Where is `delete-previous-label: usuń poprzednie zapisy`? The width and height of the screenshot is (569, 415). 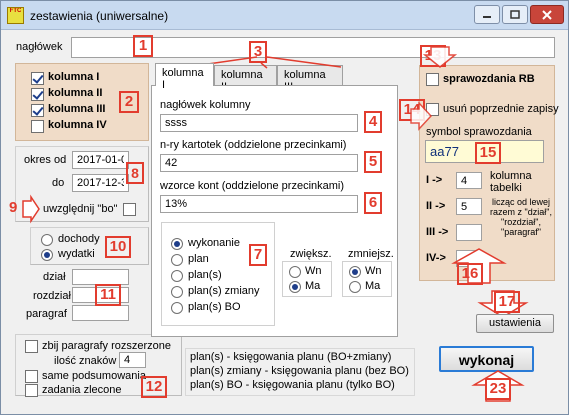 delete-previous-label: usuń poprzednie zapisy is located at coordinates (501, 109).